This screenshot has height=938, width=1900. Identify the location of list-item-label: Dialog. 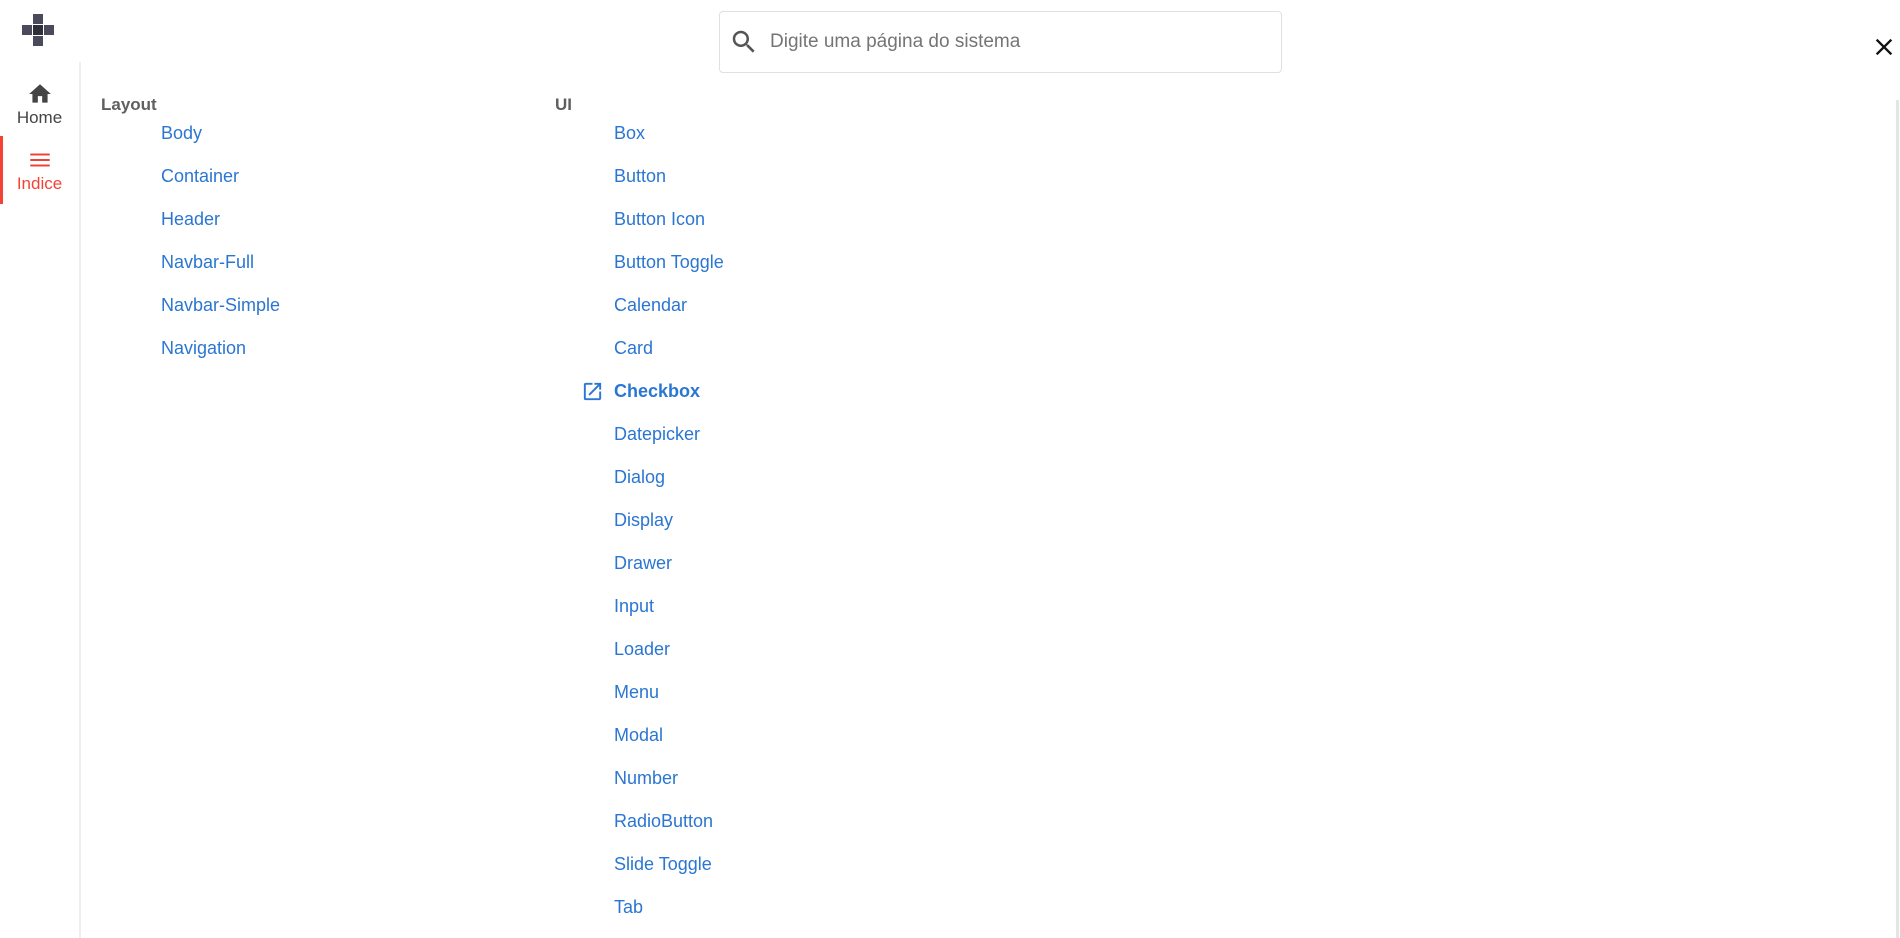
(640, 477).